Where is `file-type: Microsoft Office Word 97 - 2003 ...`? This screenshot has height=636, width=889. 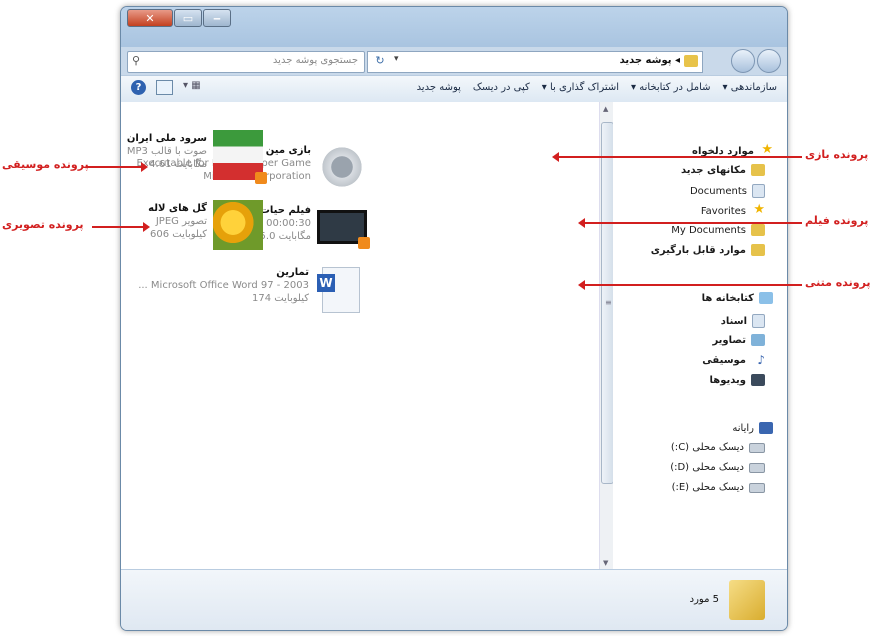
file-type: Microsoft Office Word 97 - 2003 ... is located at coordinates (223, 285).